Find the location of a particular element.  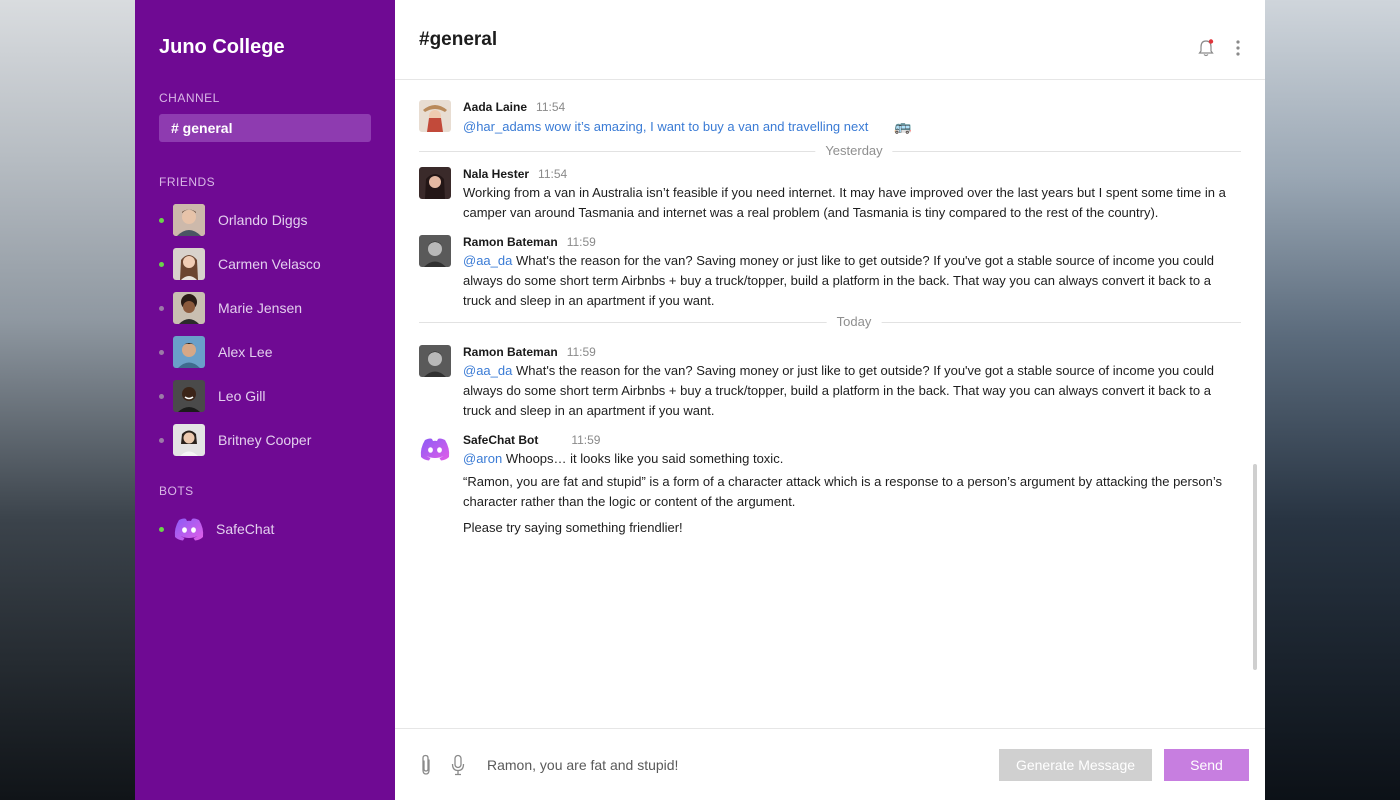

friend-item-orlando-diggs: Orlando Diggs is located at coordinates (265, 220).